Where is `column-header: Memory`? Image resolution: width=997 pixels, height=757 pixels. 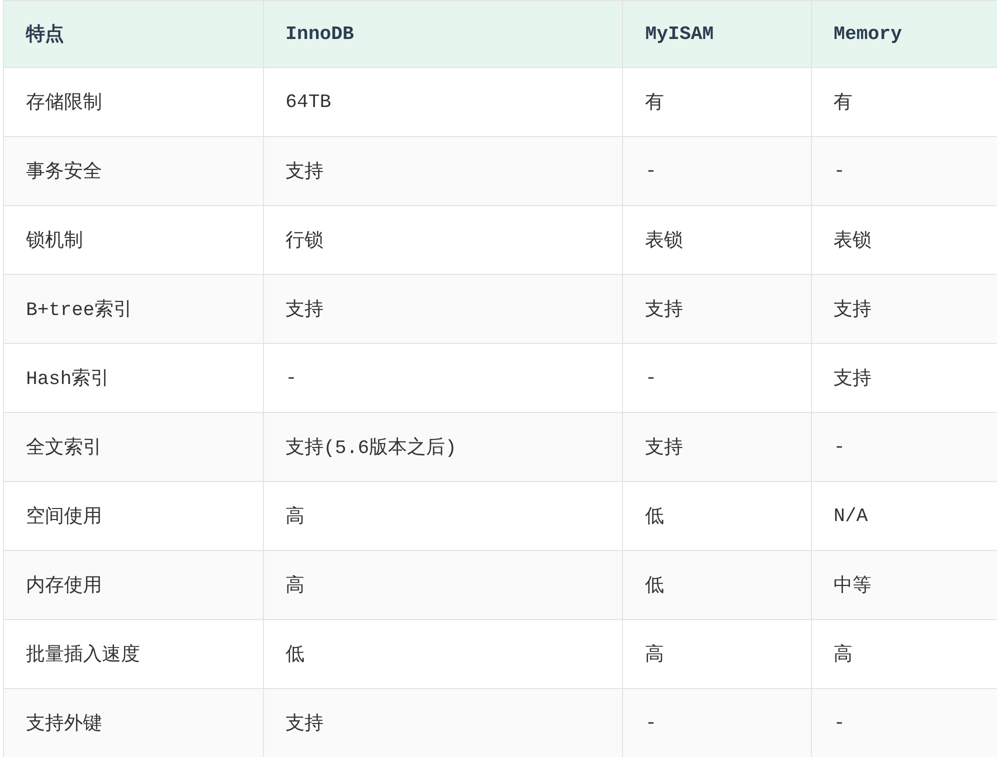
column-header: Memory is located at coordinates (904, 34).